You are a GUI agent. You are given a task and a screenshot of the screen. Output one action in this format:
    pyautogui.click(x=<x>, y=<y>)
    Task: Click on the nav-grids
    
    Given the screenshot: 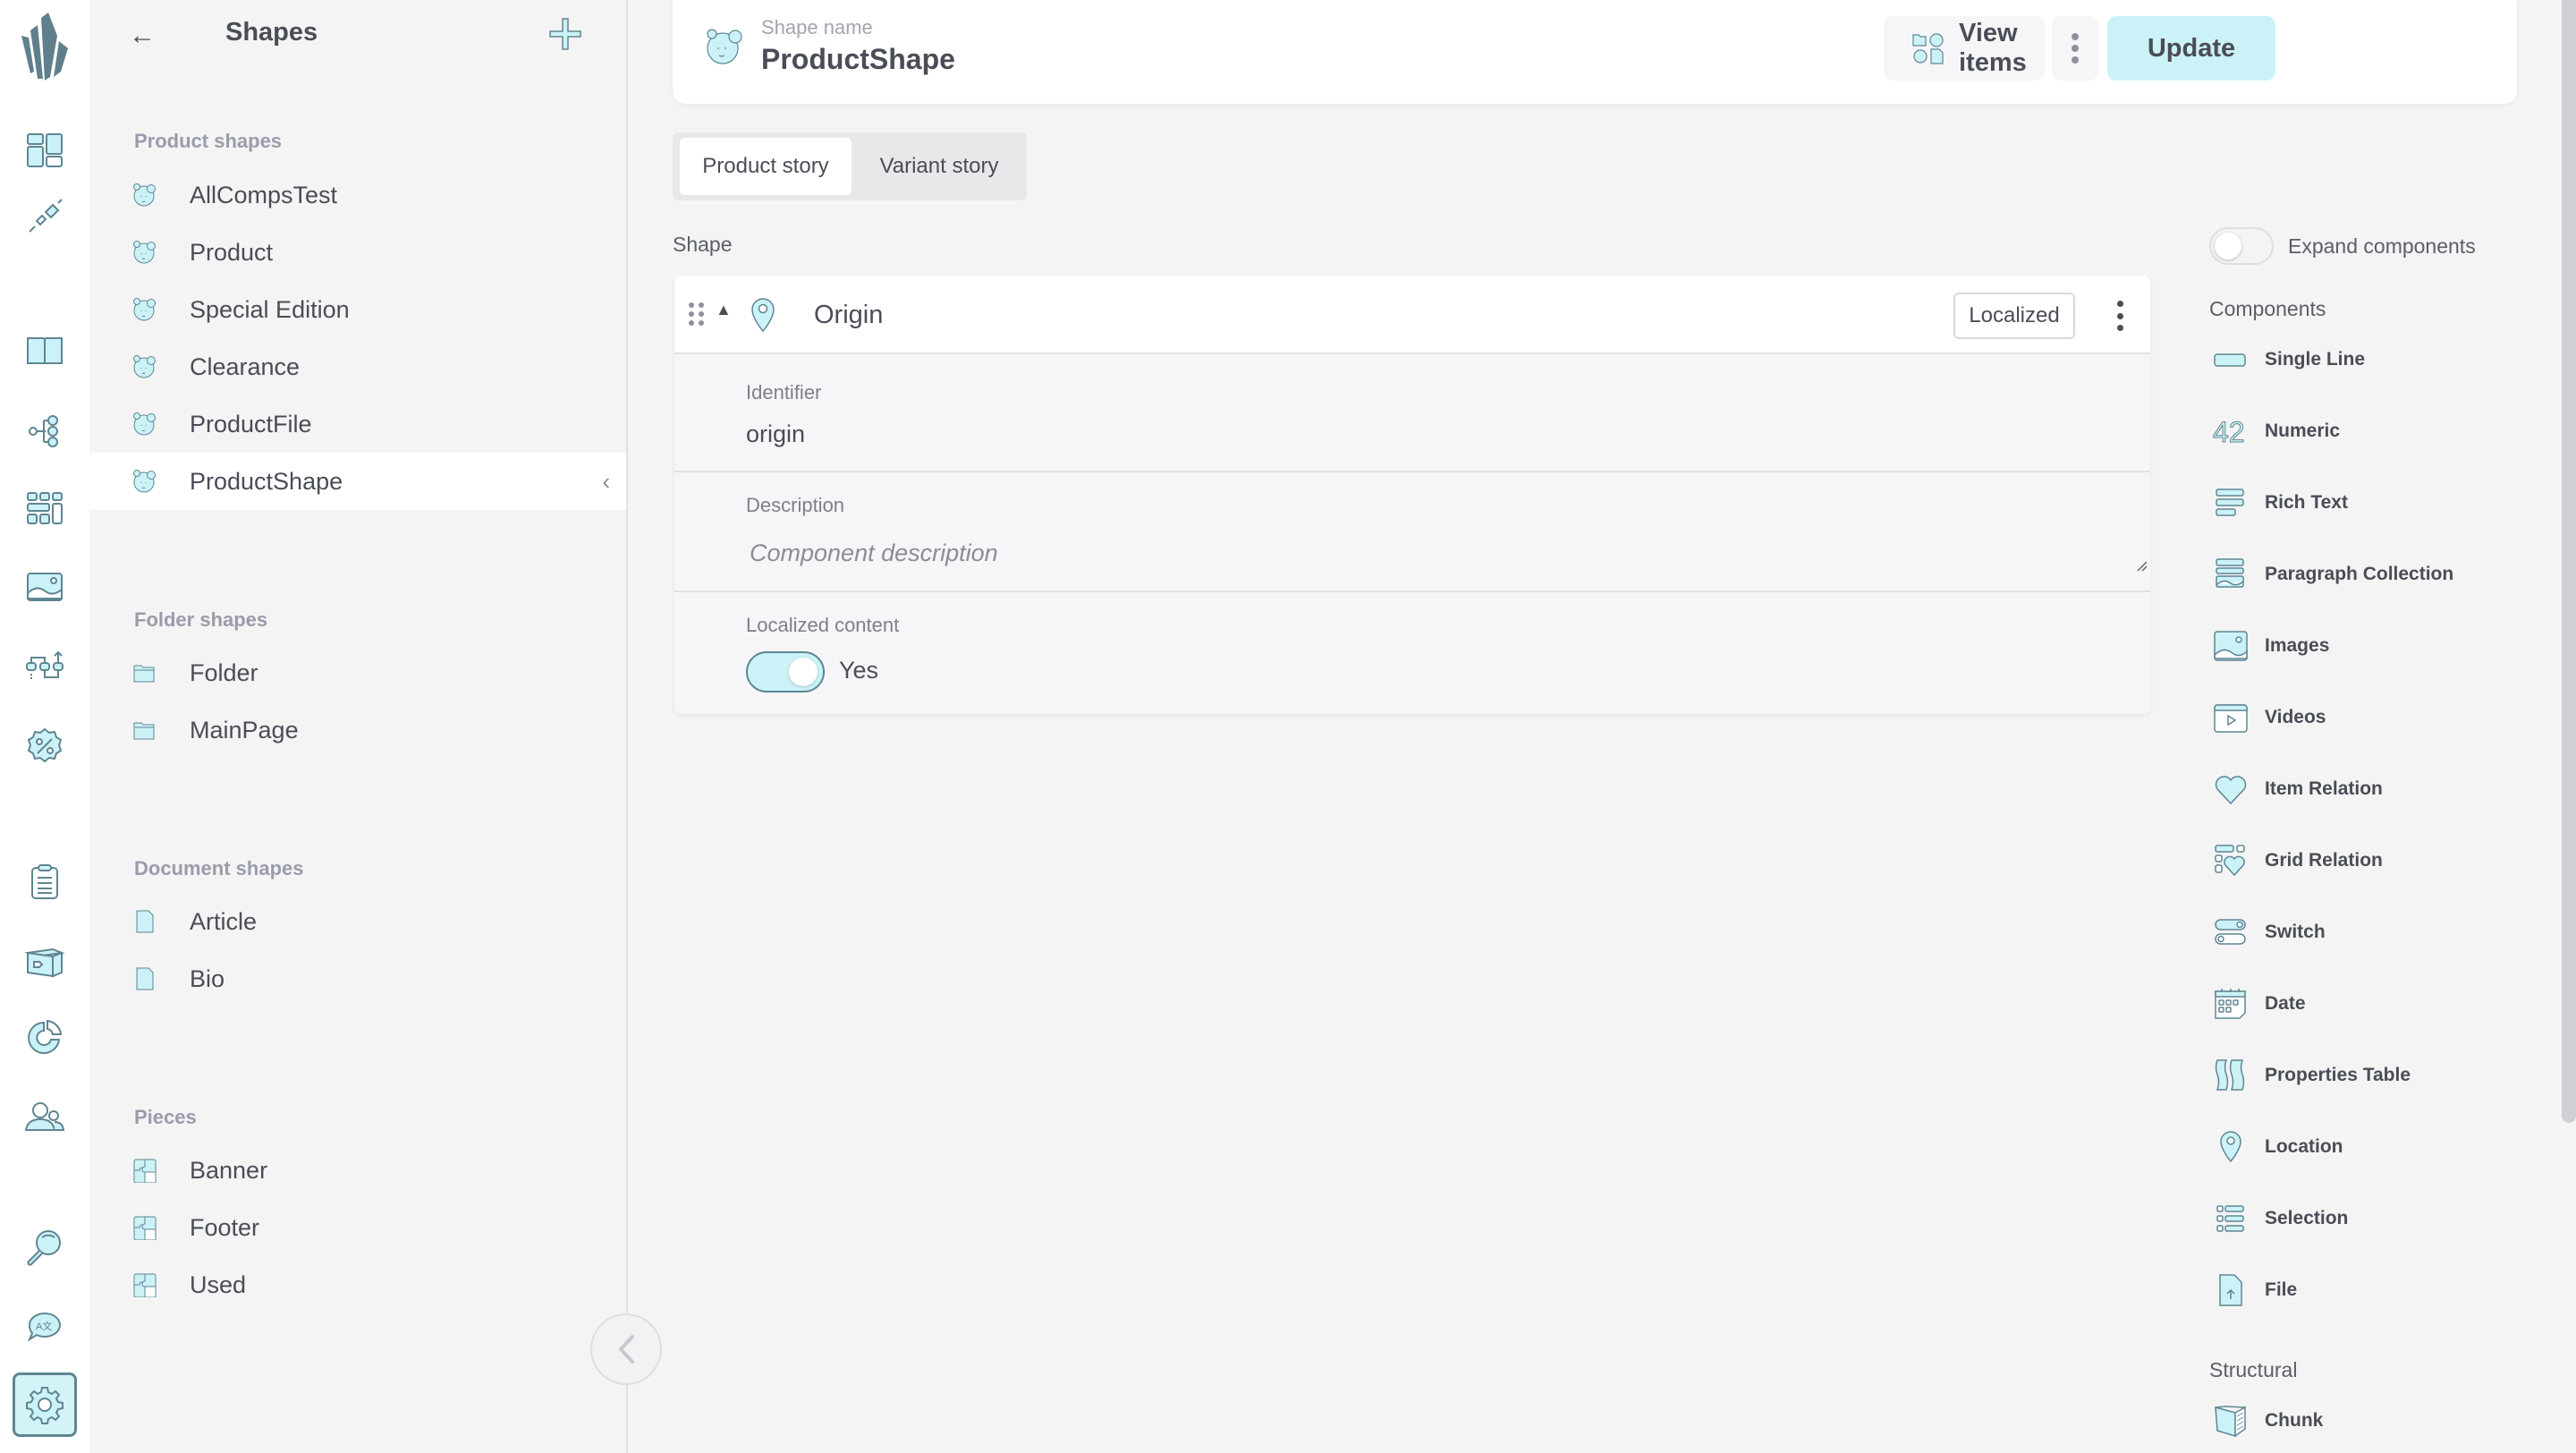 What is the action you would take?
    pyautogui.click(x=45, y=508)
    